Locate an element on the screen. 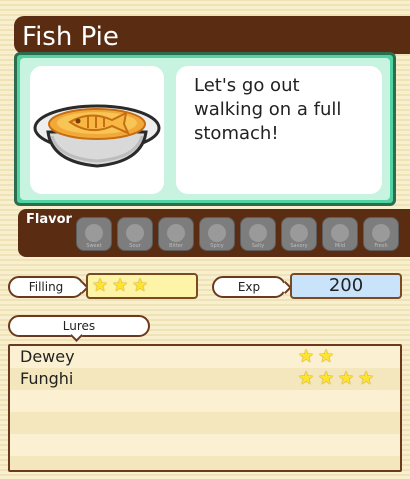 Image resolution: width=410 pixels, height=479 pixels. flavor-caption: Sour is located at coordinates (135, 246).